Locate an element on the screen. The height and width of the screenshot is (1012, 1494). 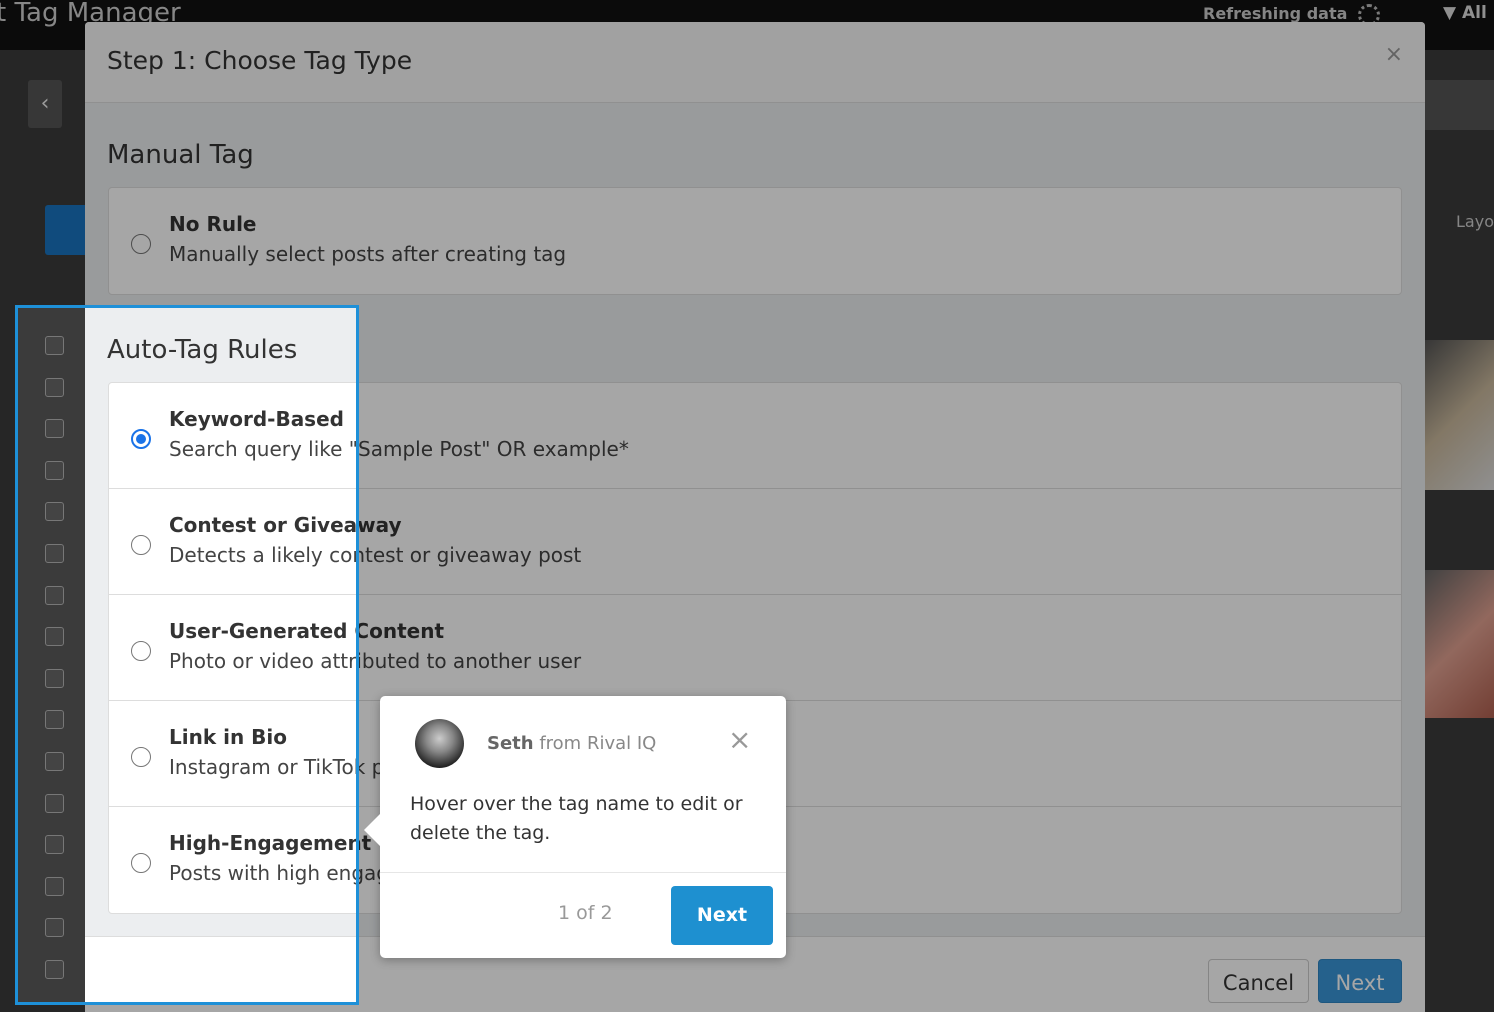
tooltip-sender: Seth from Rival IQ is located at coordinates (571, 743).